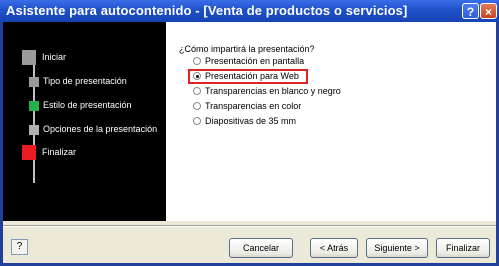 The width and height of the screenshot is (499, 266). Describe the element at coordinates (87, 105) in the screenshot. I see `step-label: Estilo de presentación` at that location.